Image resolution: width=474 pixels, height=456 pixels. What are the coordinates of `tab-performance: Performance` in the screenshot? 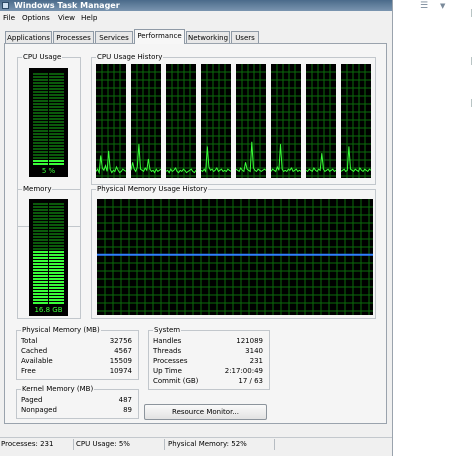 It's located at (159, 36).